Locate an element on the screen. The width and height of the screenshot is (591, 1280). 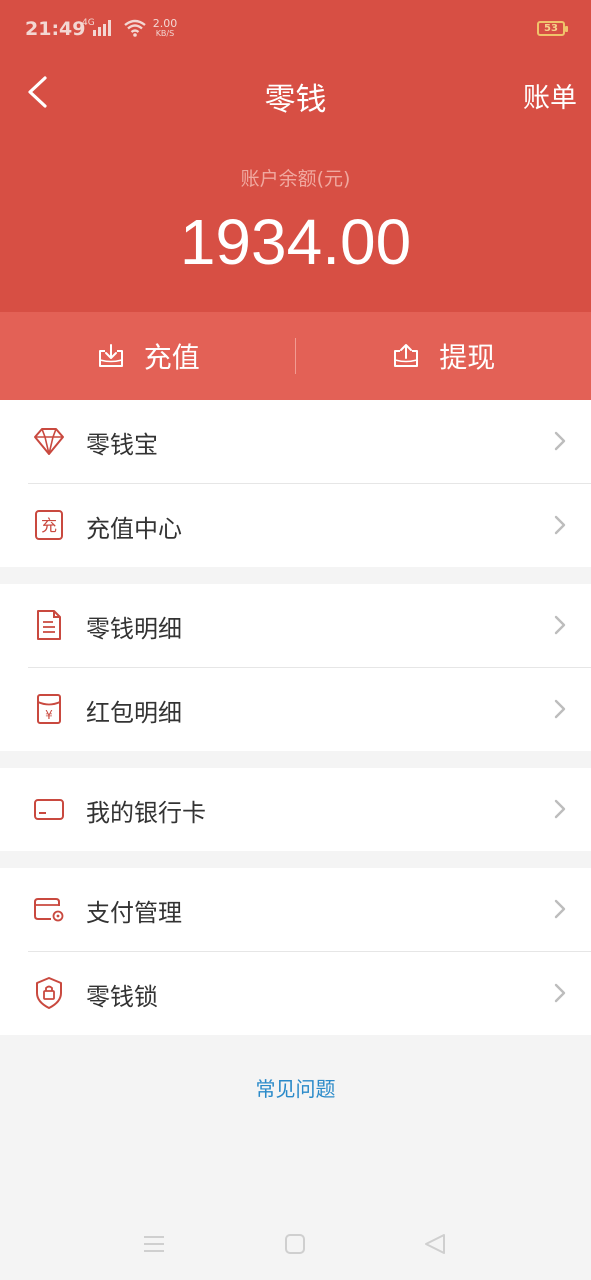
menu-group-1: 零钱宝 充 充值中心 is located at coordinates (295, 483).